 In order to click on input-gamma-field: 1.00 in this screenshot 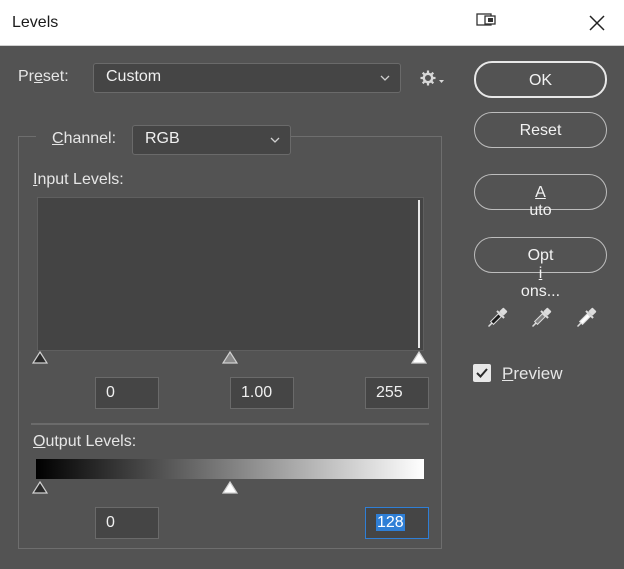, I will do `click(262, 393)`.